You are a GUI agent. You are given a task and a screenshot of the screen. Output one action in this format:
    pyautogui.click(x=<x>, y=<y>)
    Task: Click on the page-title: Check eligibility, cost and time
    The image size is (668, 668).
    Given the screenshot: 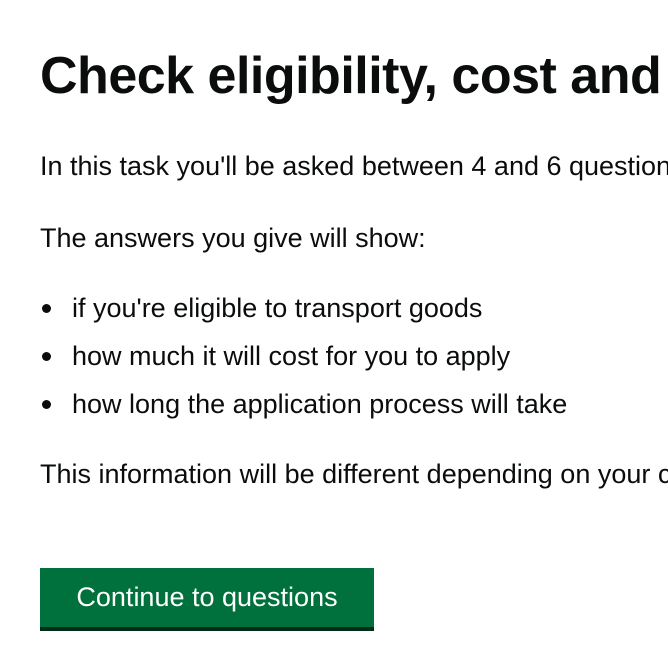 What is the action you would take?
    pyautogui.click(x=354, y=76)
    